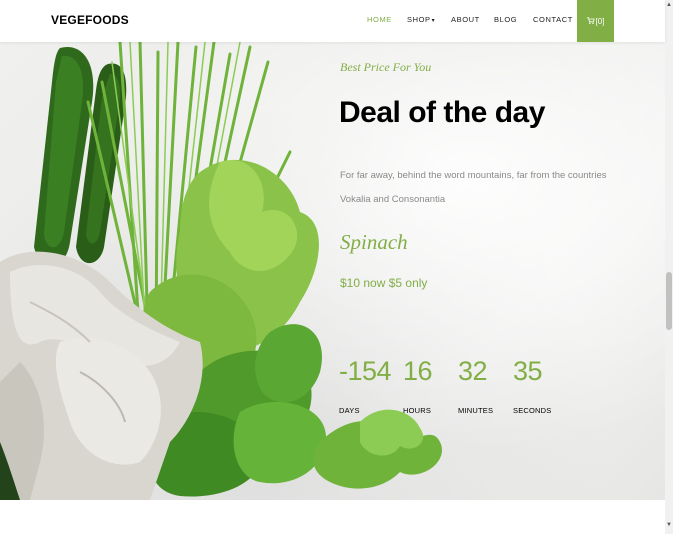 The image size is (673, 534). I want to click on price-now-word: now, so click(374, 283).